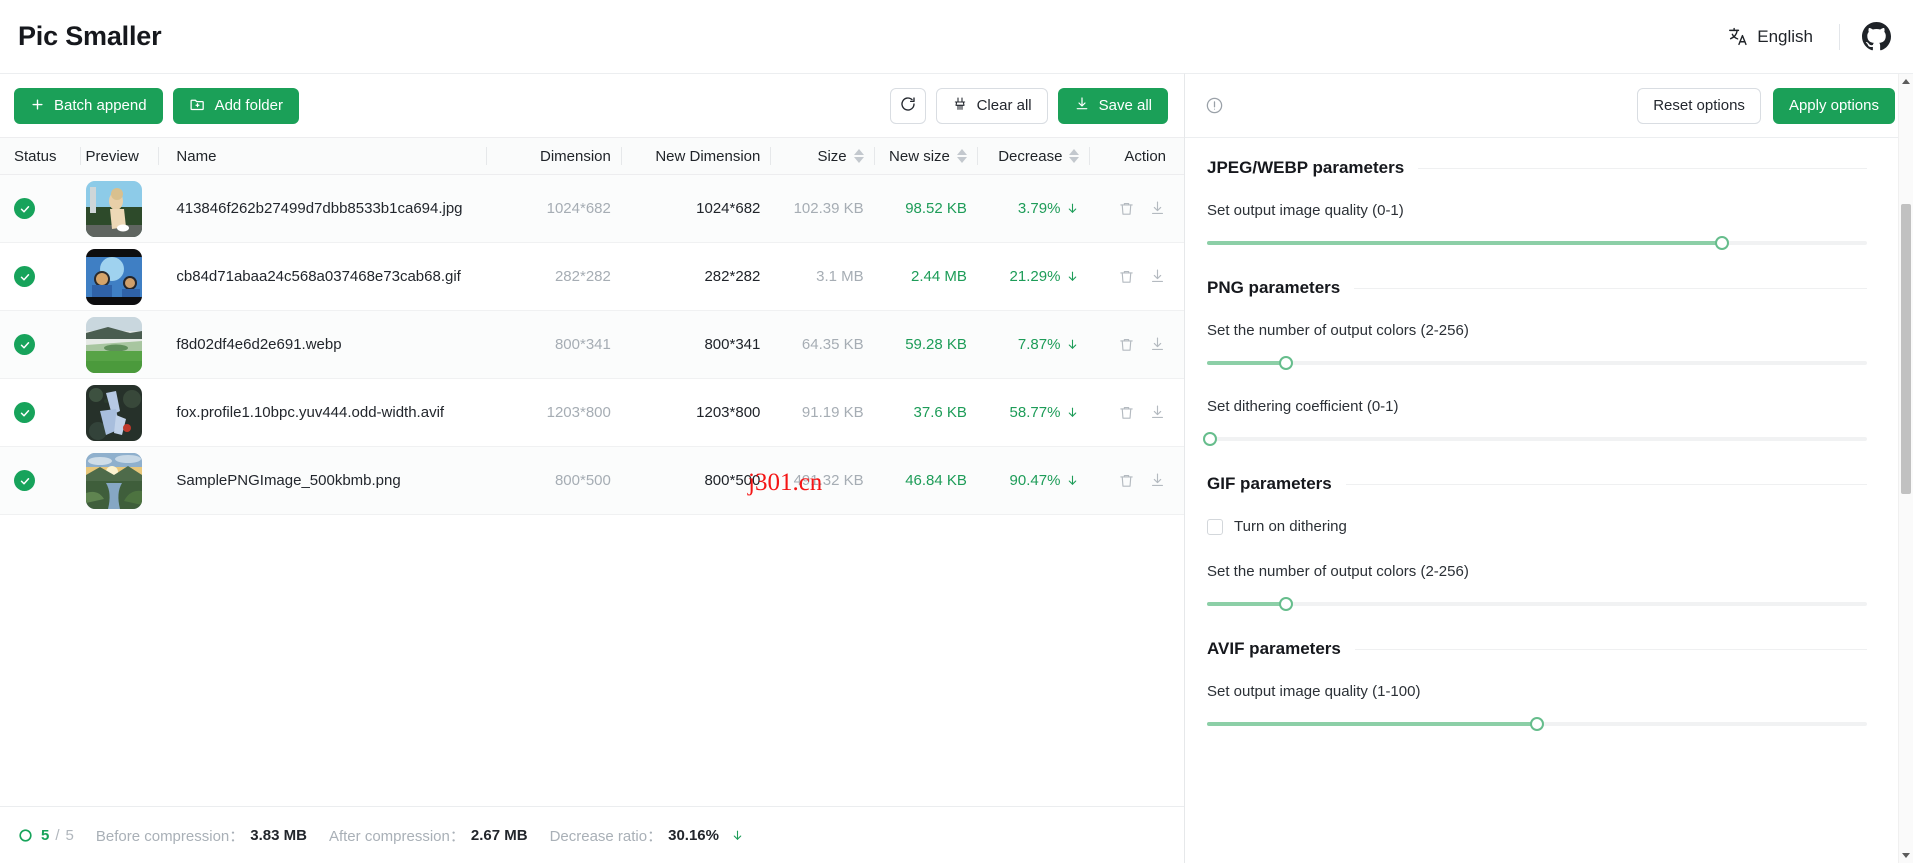 Image resolution: width=1913 pixels, height=863 pixels. What do you see at coordinates (582, 480) in the screenshot?
I see `file-dimension: 800*500` at bounding box center [582, 480].